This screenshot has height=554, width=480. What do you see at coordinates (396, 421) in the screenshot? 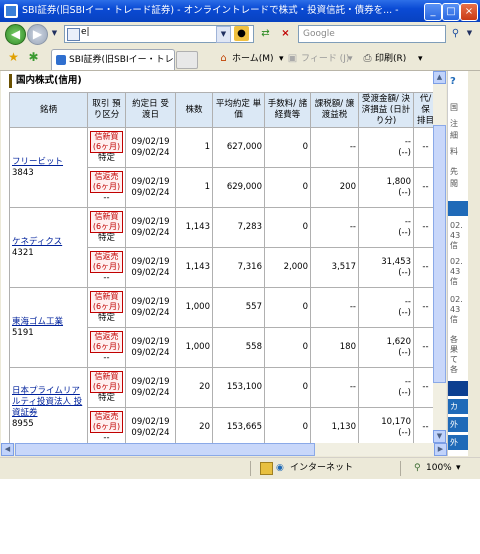
I see `amount-value: 10,170` at bounding box center [396, 421].